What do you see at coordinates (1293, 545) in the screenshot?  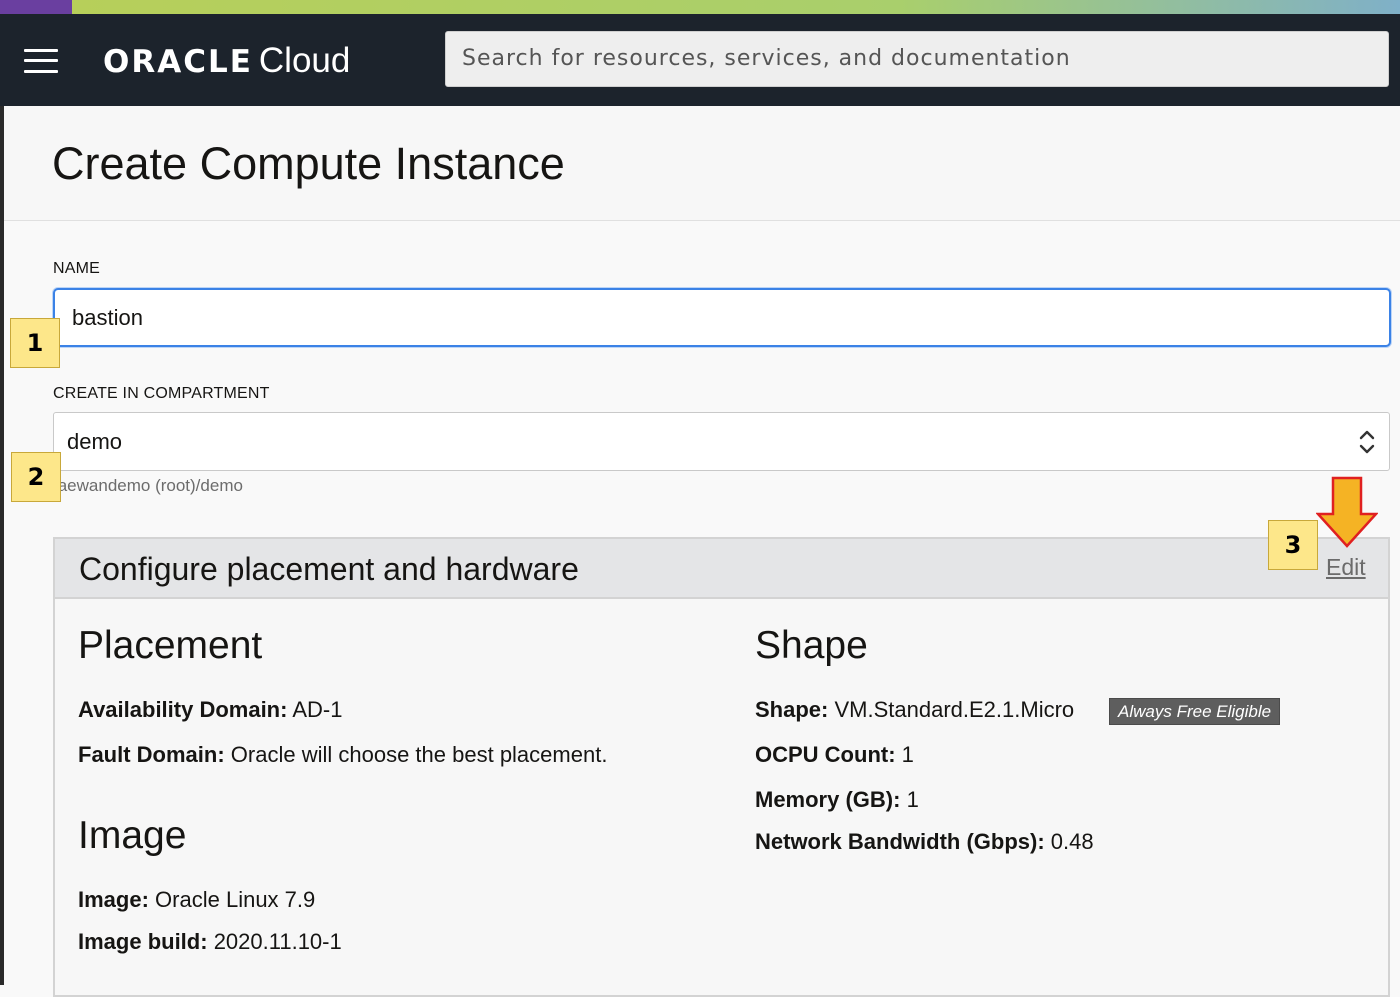 I see `annotation-step-3: 3` at bounding box center [1293, 545].